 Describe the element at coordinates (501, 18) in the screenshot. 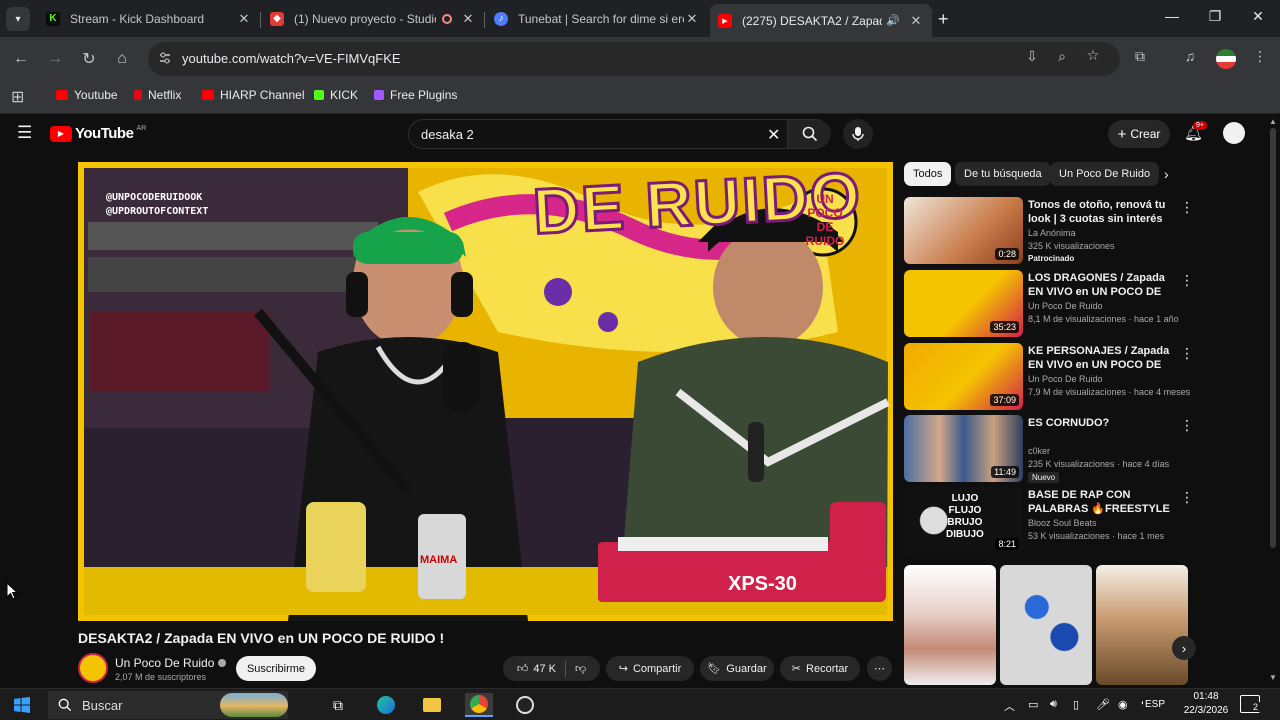

I see `tunebat-icon: ♪` at that location.